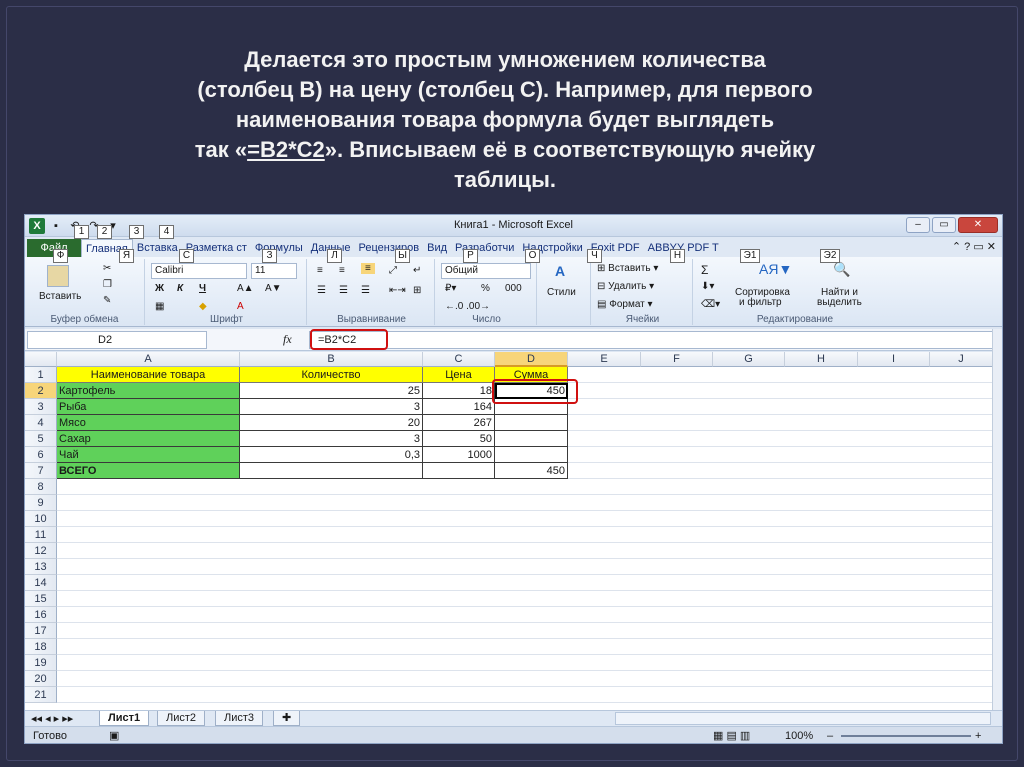  I want to click on formula-input: =B2*C2, so click(653, 340).